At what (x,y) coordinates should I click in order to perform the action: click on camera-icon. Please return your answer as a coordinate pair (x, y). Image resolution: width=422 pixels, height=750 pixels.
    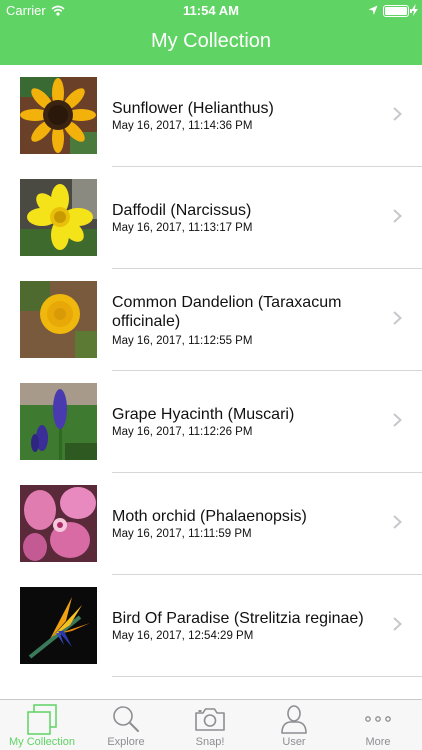
    Looking at the image, I should click on (210, 719).